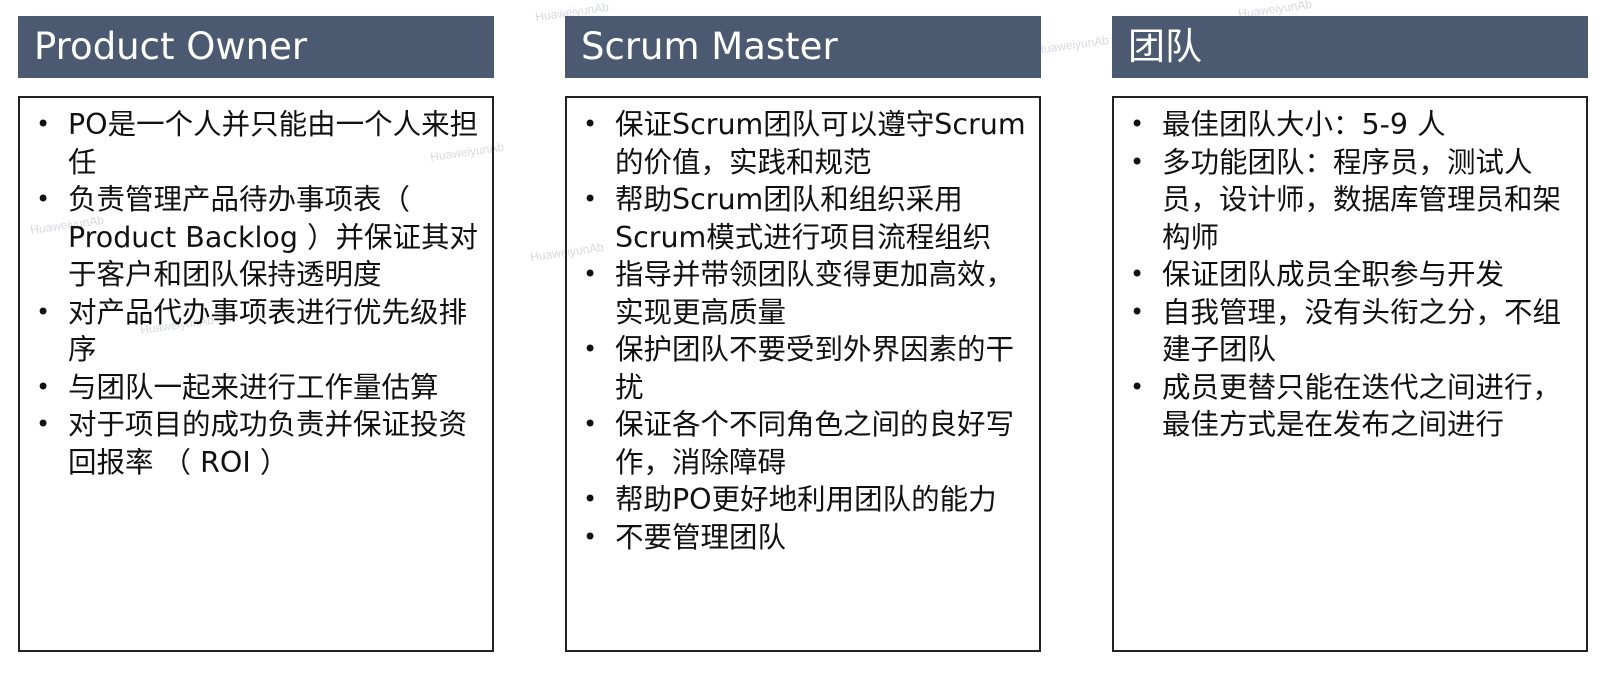 This screenshot has height=682, width=1618. I want to click on list-item: • 保证各个不同角色之间的良好写作，消除障碍, so click(805, 443).